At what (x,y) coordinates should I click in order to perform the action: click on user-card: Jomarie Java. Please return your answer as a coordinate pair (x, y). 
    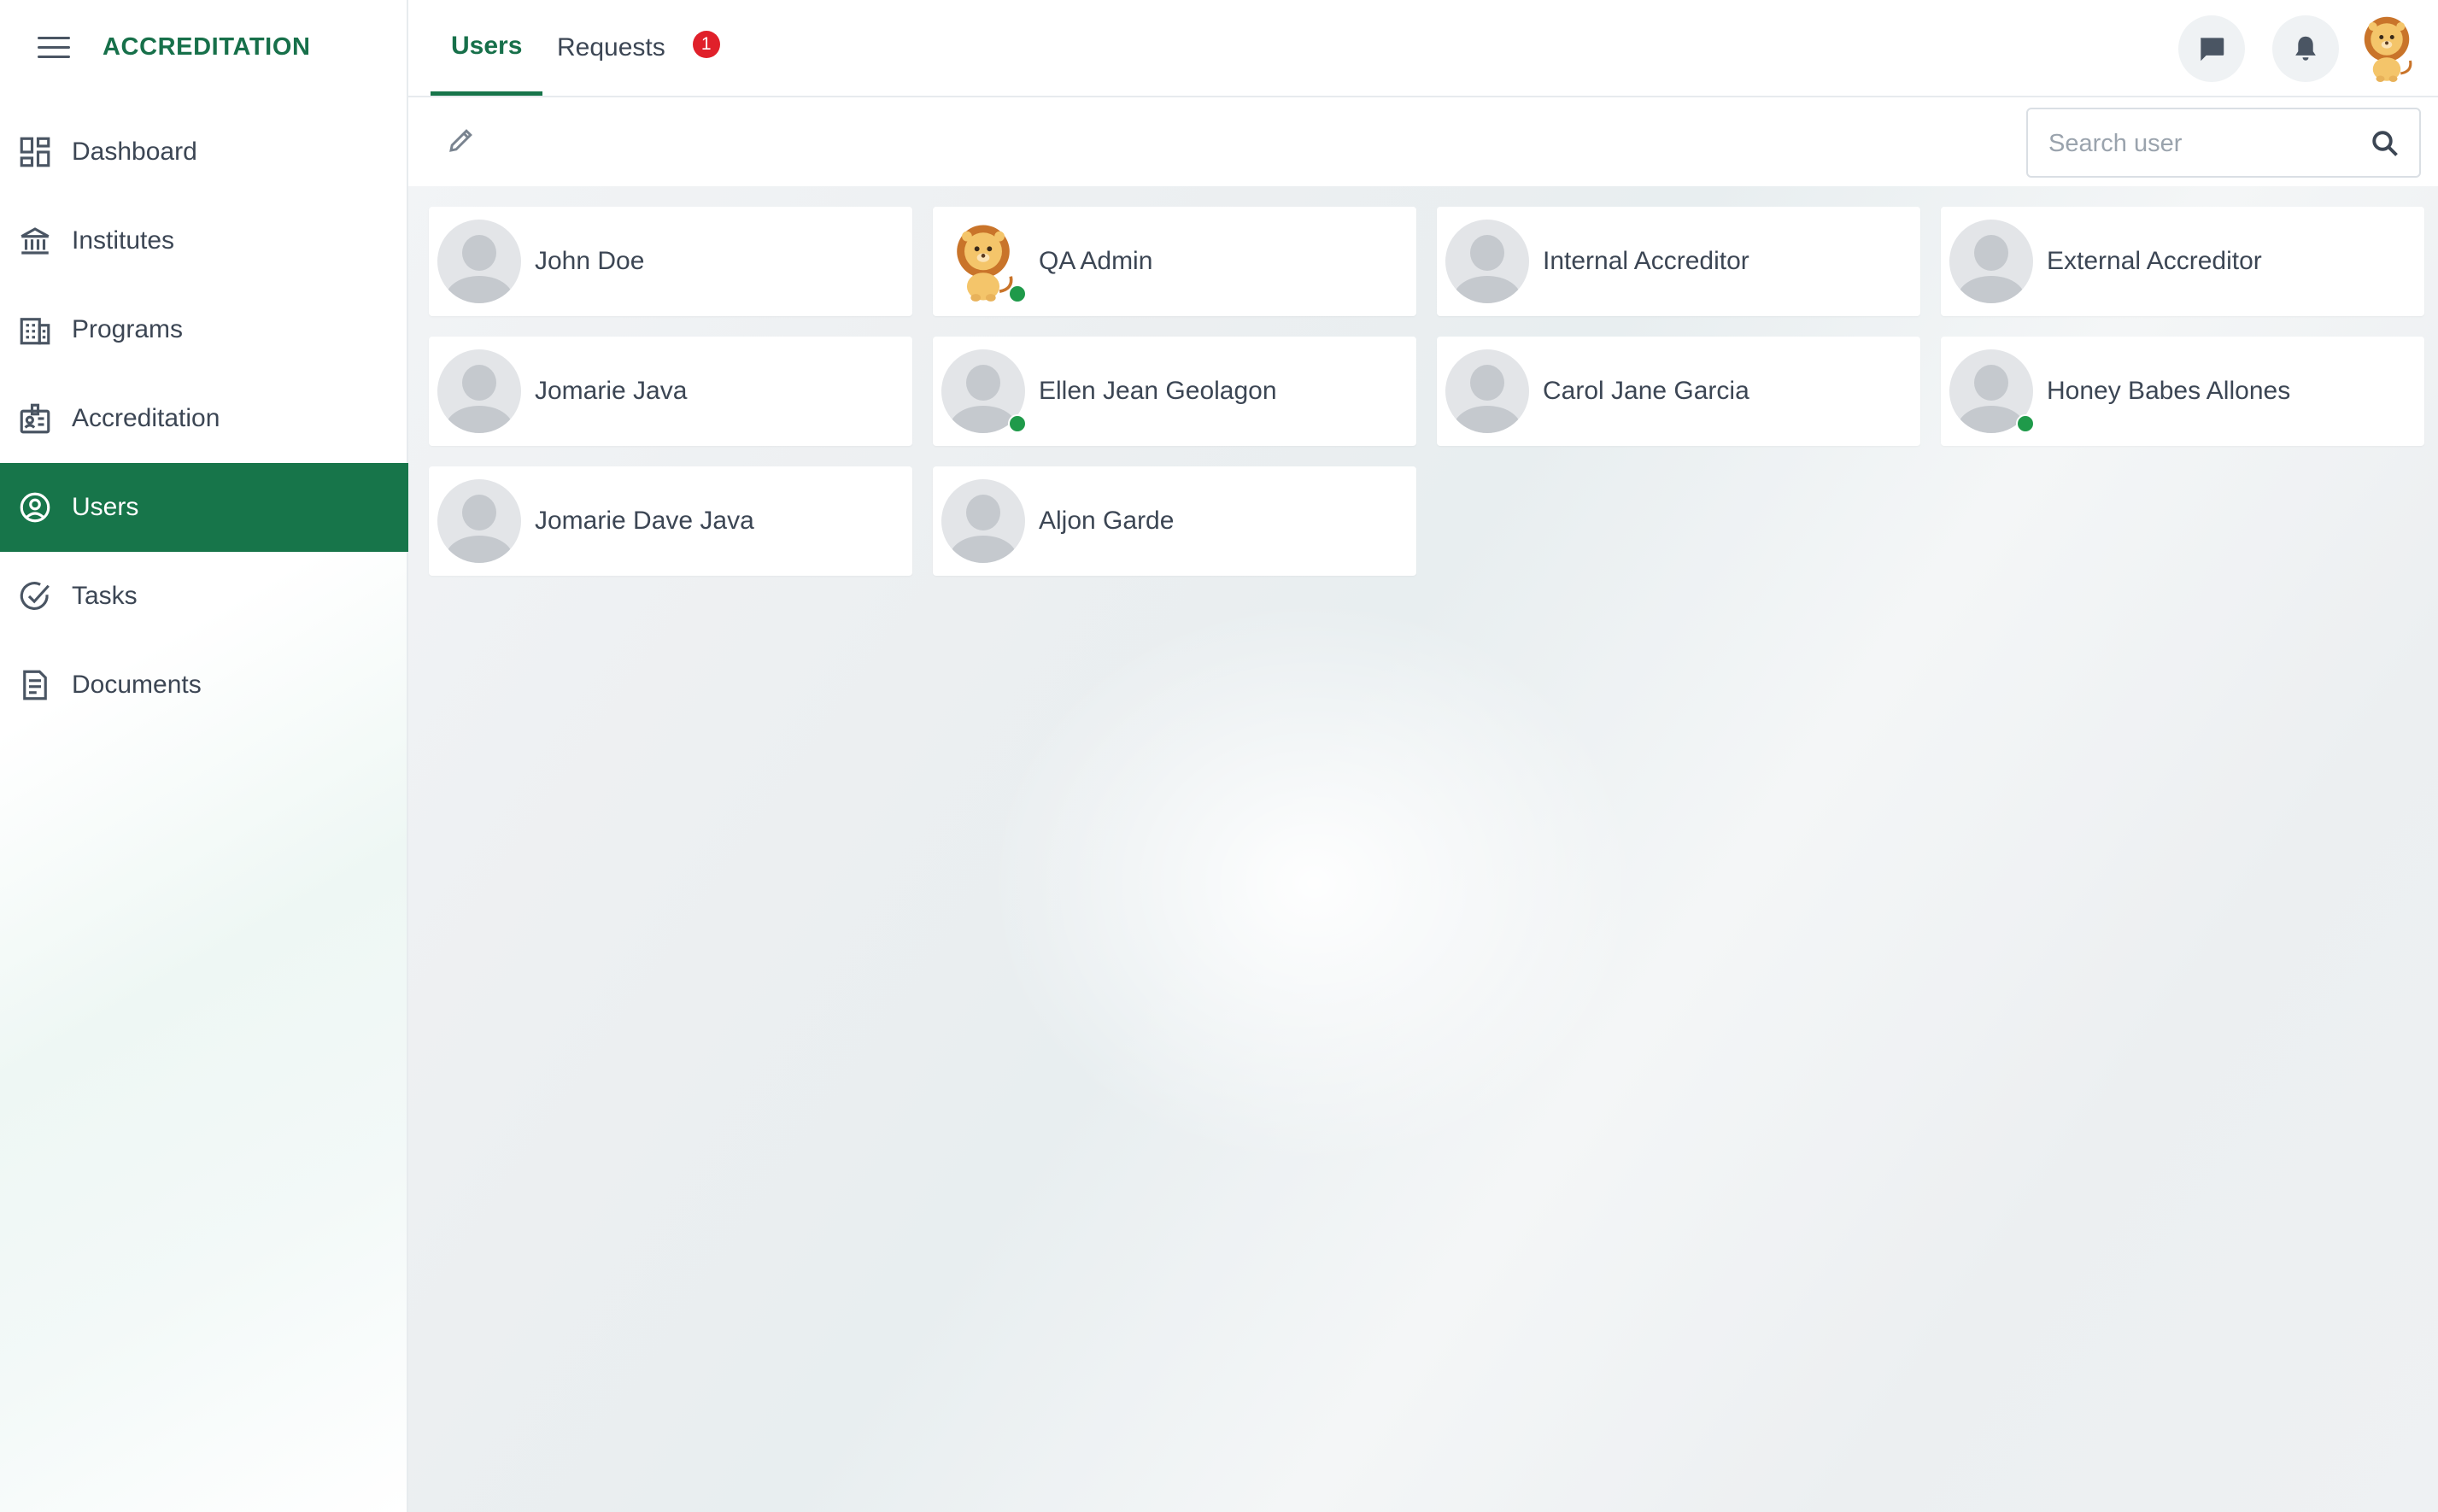
    Looking at the image, I should click on (671, 391).